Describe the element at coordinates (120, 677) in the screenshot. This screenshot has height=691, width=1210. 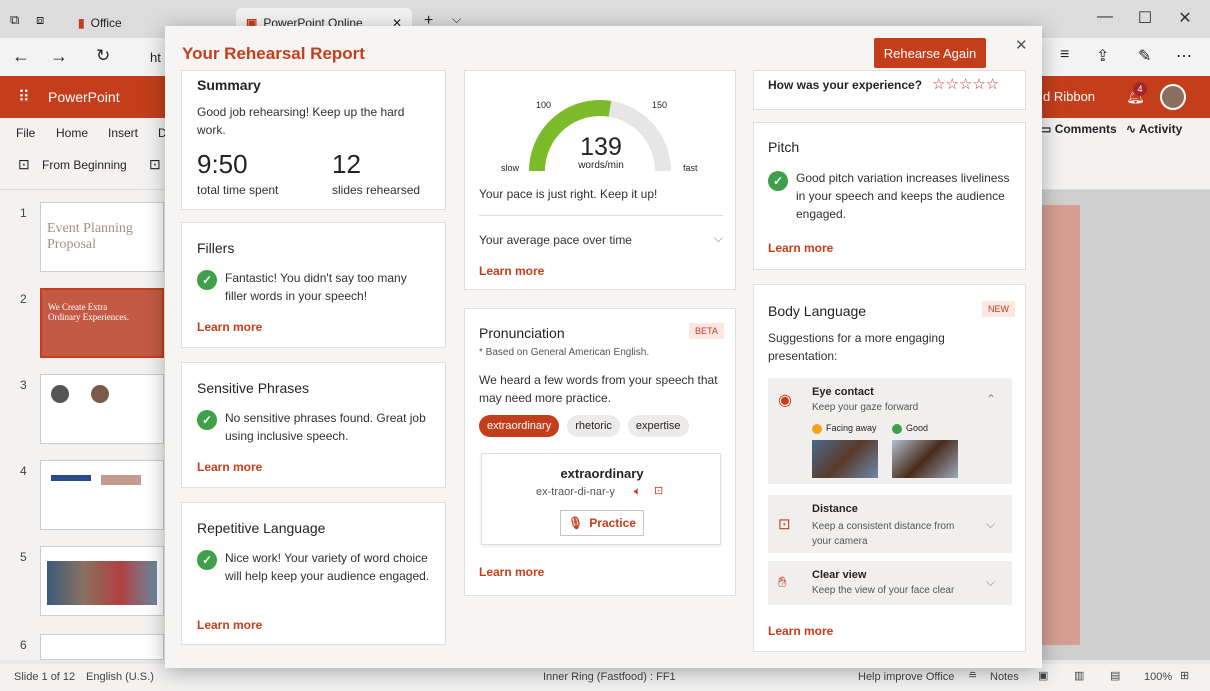
I see `language: English (U.S.)` at that location.